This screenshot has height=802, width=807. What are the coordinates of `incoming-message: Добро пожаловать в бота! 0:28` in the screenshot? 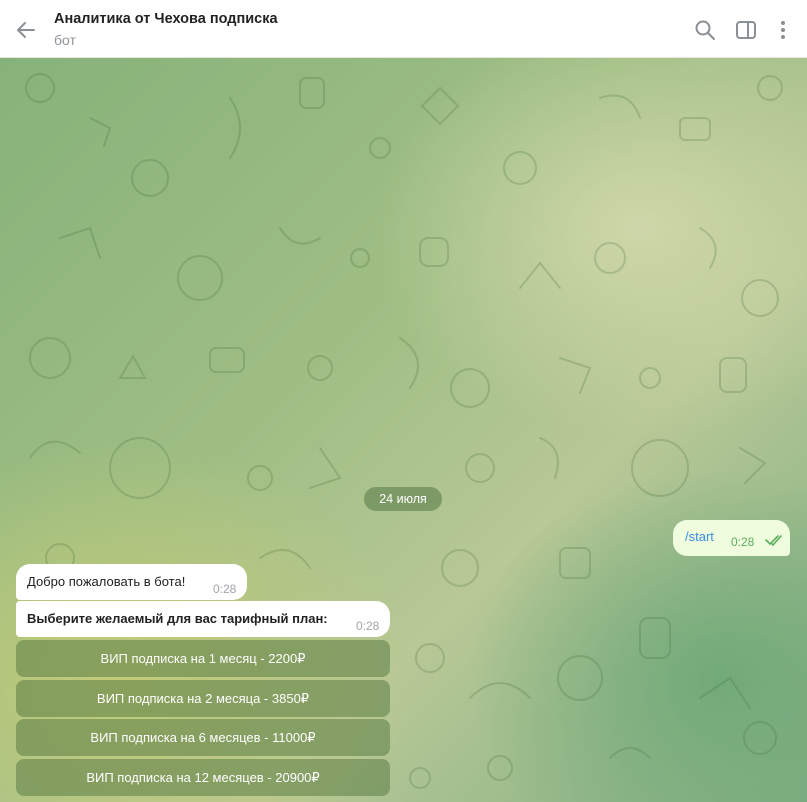 It's located at (131, 582).